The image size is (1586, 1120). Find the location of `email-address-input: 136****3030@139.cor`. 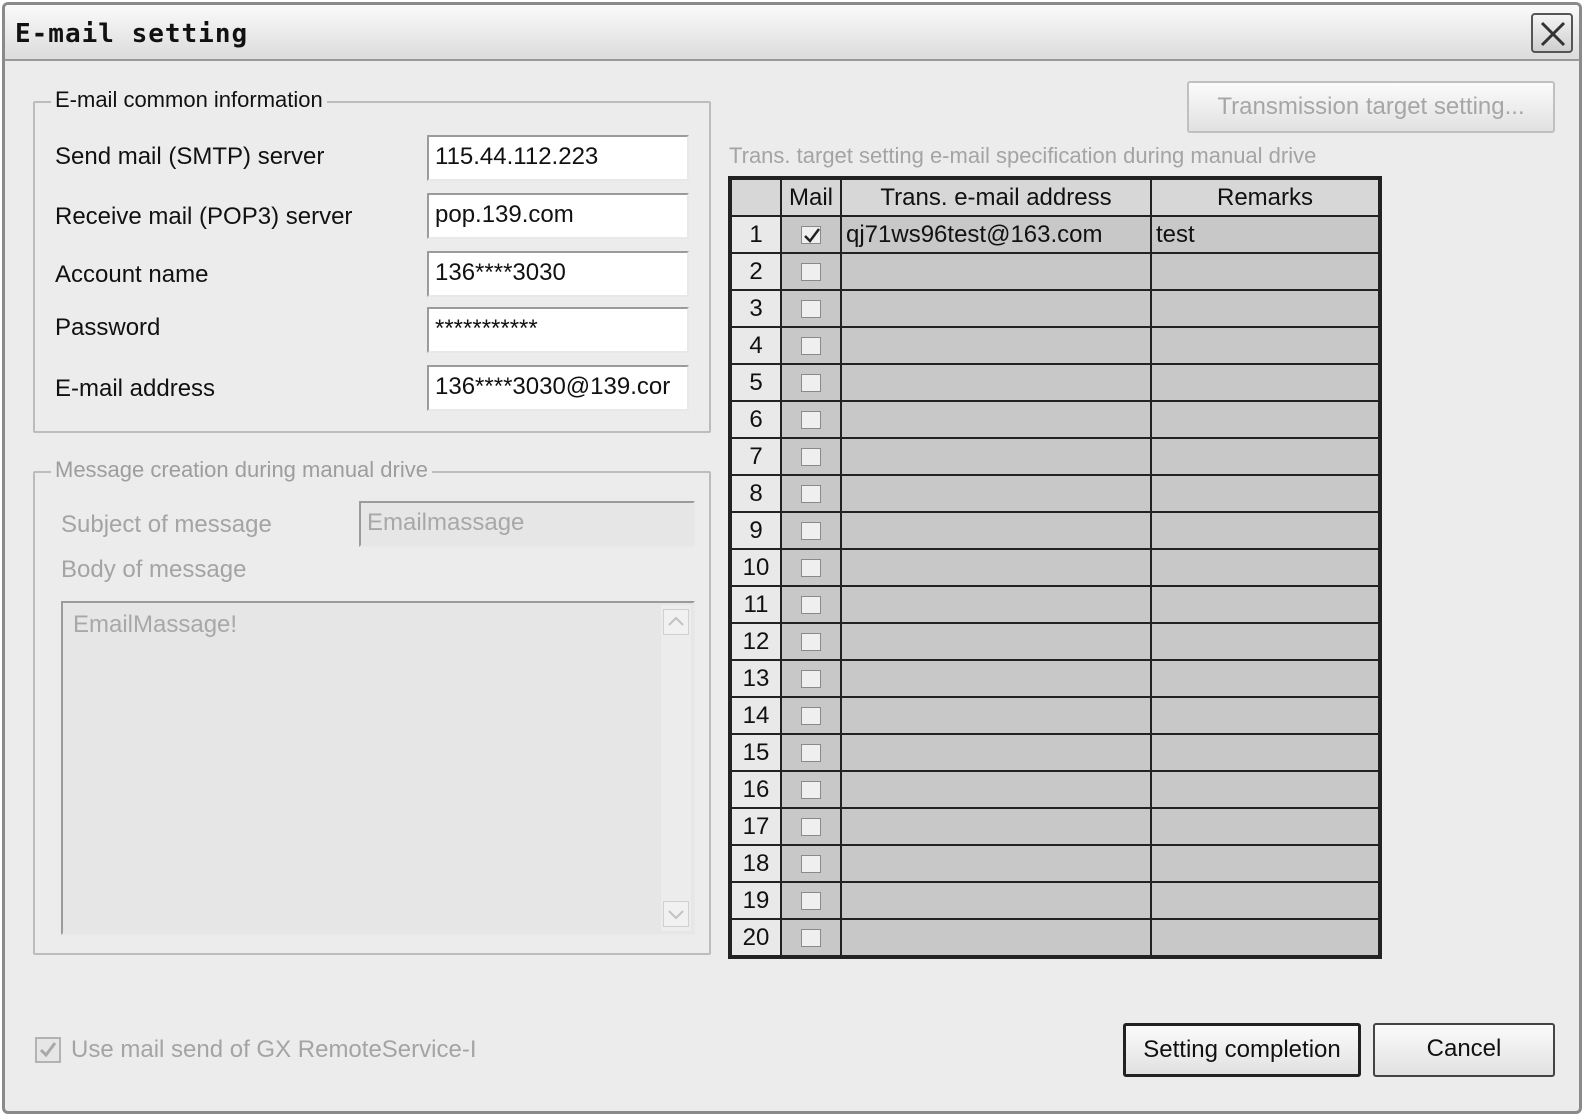

email-address-input: 136****3030@139.cor is located at coordinates (558, 388).